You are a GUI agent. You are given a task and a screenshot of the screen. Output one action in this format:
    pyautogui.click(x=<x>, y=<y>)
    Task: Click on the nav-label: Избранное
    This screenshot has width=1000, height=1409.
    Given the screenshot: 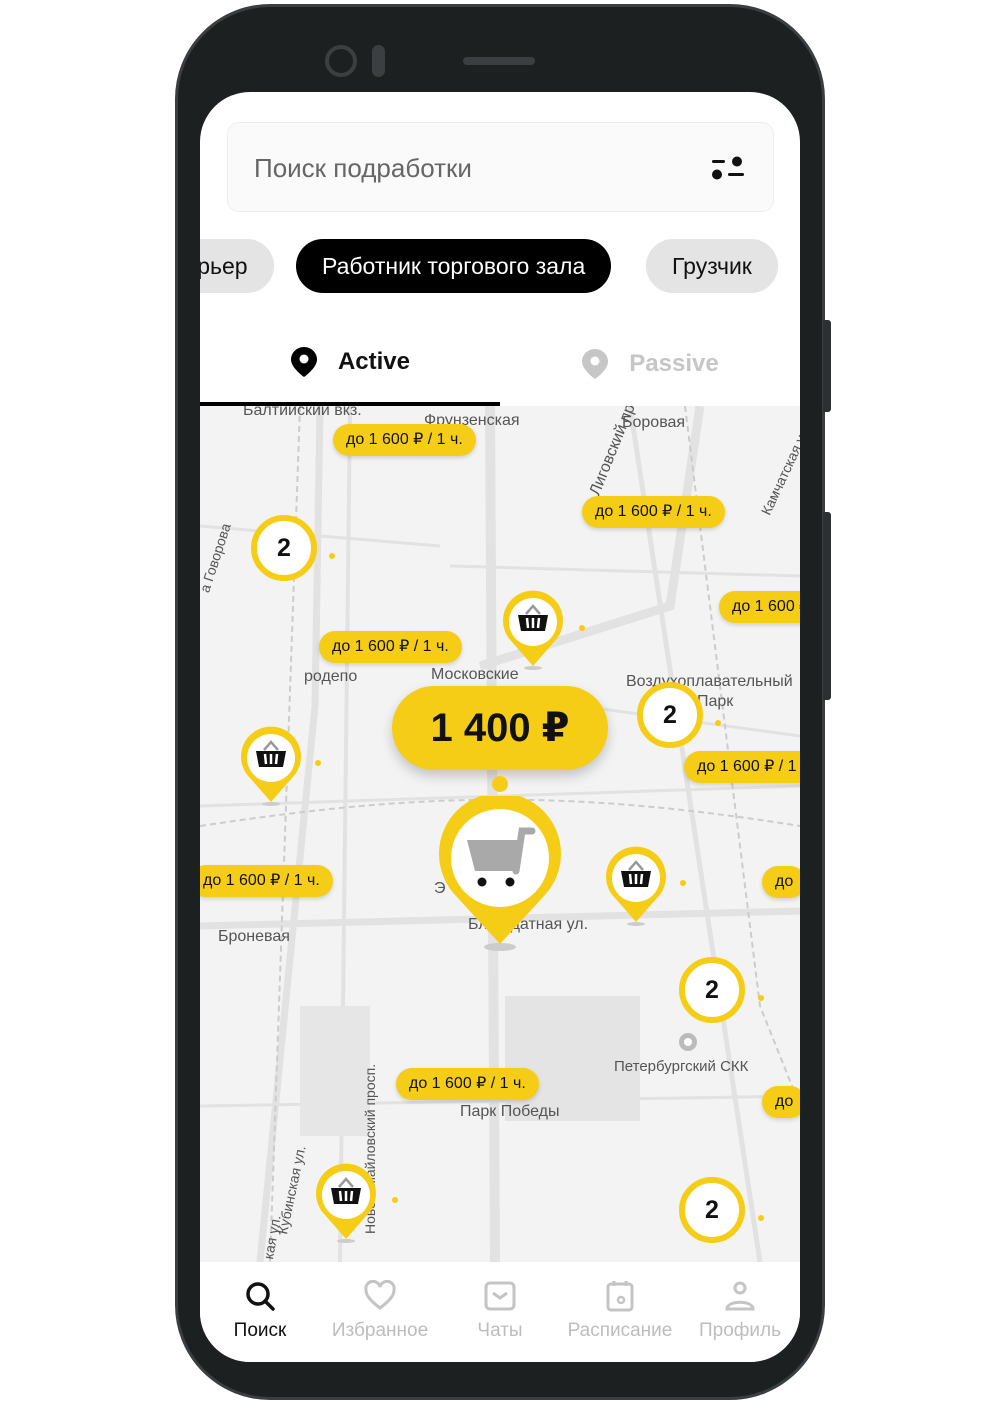 What is the action you would take?
    pyautogui.click(x=380, y=1330)
    